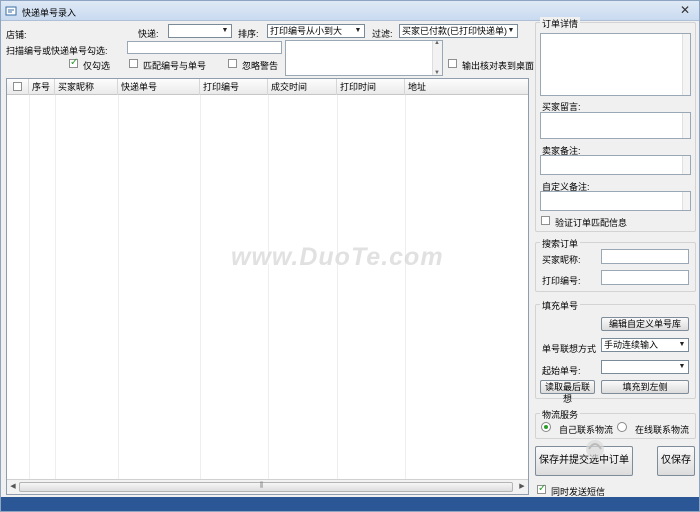 The height and width of the screenshot is (512, 700). I want to click on only-checked-label: 仅勾选, so click(97, 66).